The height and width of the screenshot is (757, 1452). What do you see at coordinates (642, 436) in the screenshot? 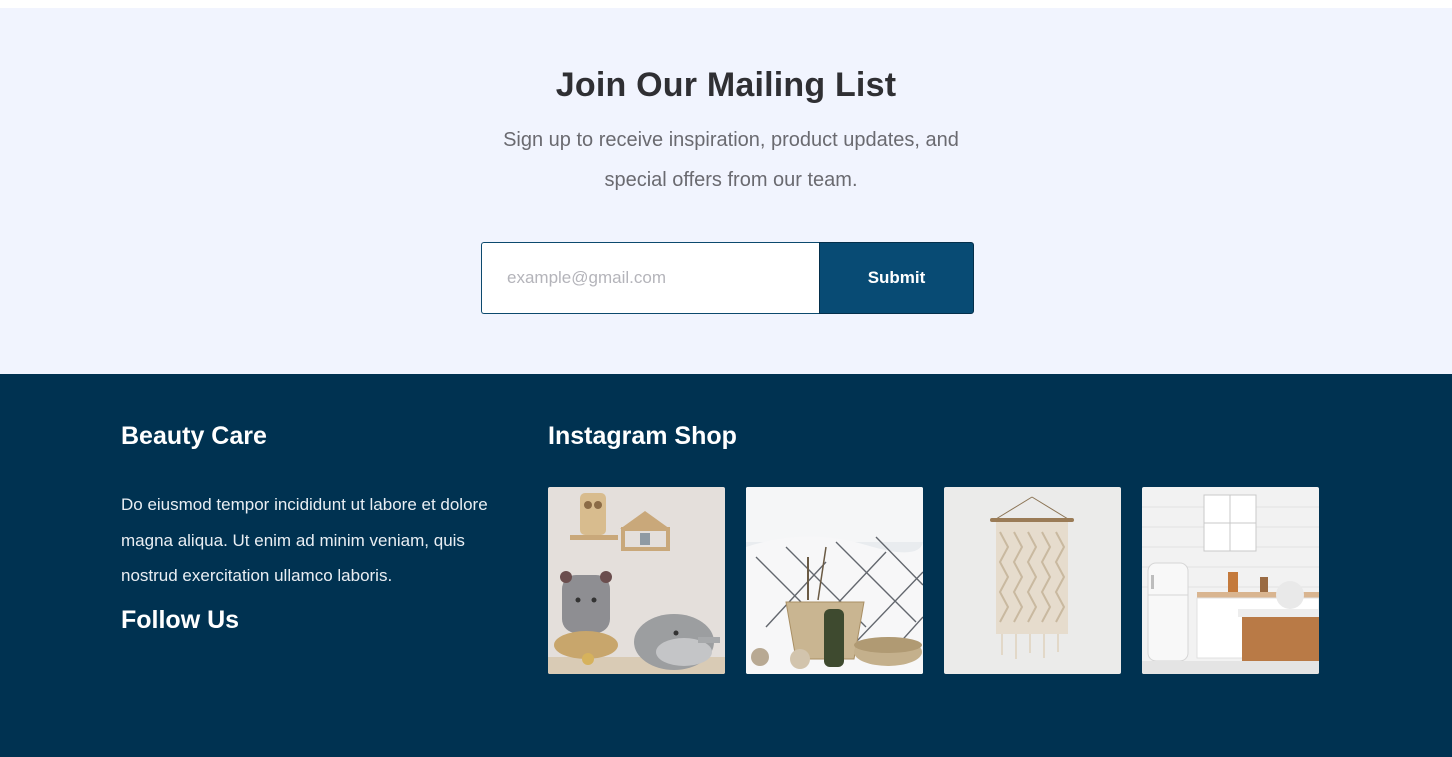
I see `instagram-shop-title: Instagram Shop` at bounding box center [642, 436].